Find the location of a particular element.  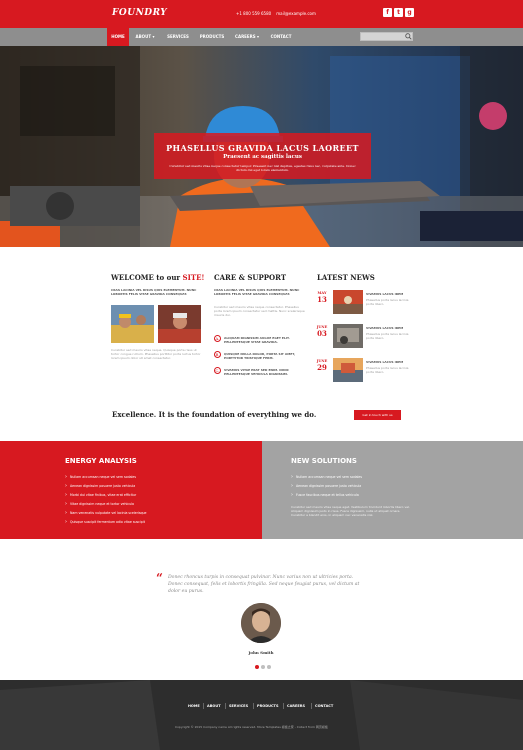

news-day: 29 is located at coordinates (322, 367).